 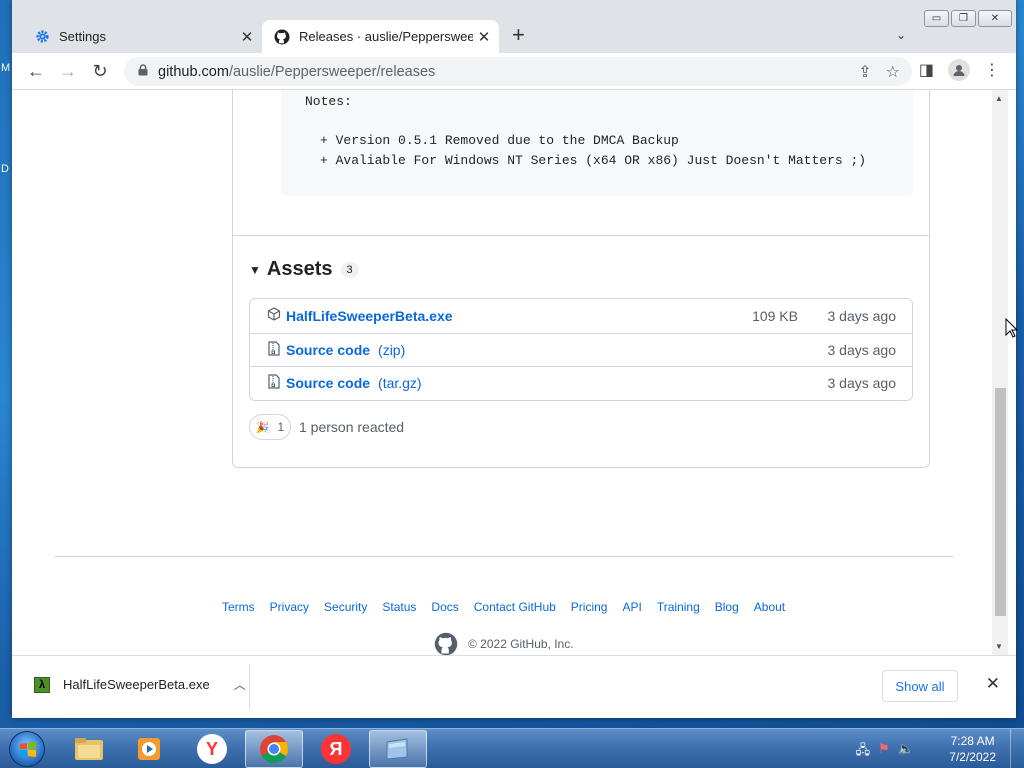 What do you see at coordinates (1017, 748) in the screenshot?
I see `show-desktop-button` at bounding box center [1017, 748].